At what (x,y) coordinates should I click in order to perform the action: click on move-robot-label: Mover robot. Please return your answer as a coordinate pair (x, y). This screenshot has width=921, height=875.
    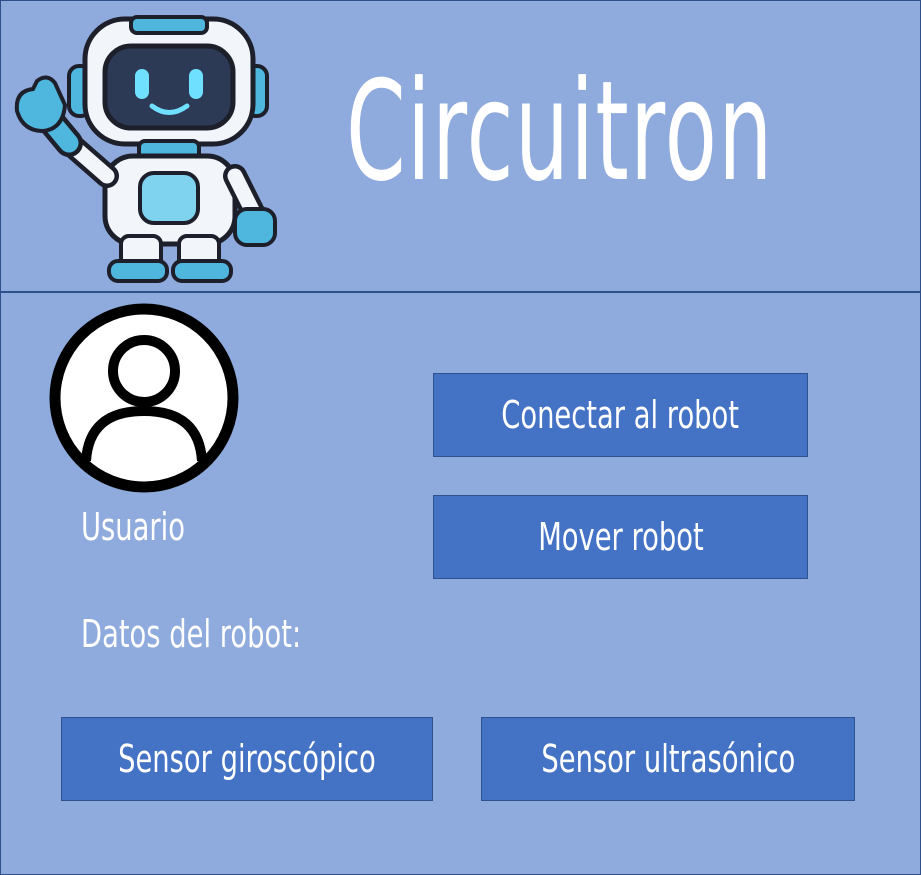
    Looking at the image, I should click on (620, 537).